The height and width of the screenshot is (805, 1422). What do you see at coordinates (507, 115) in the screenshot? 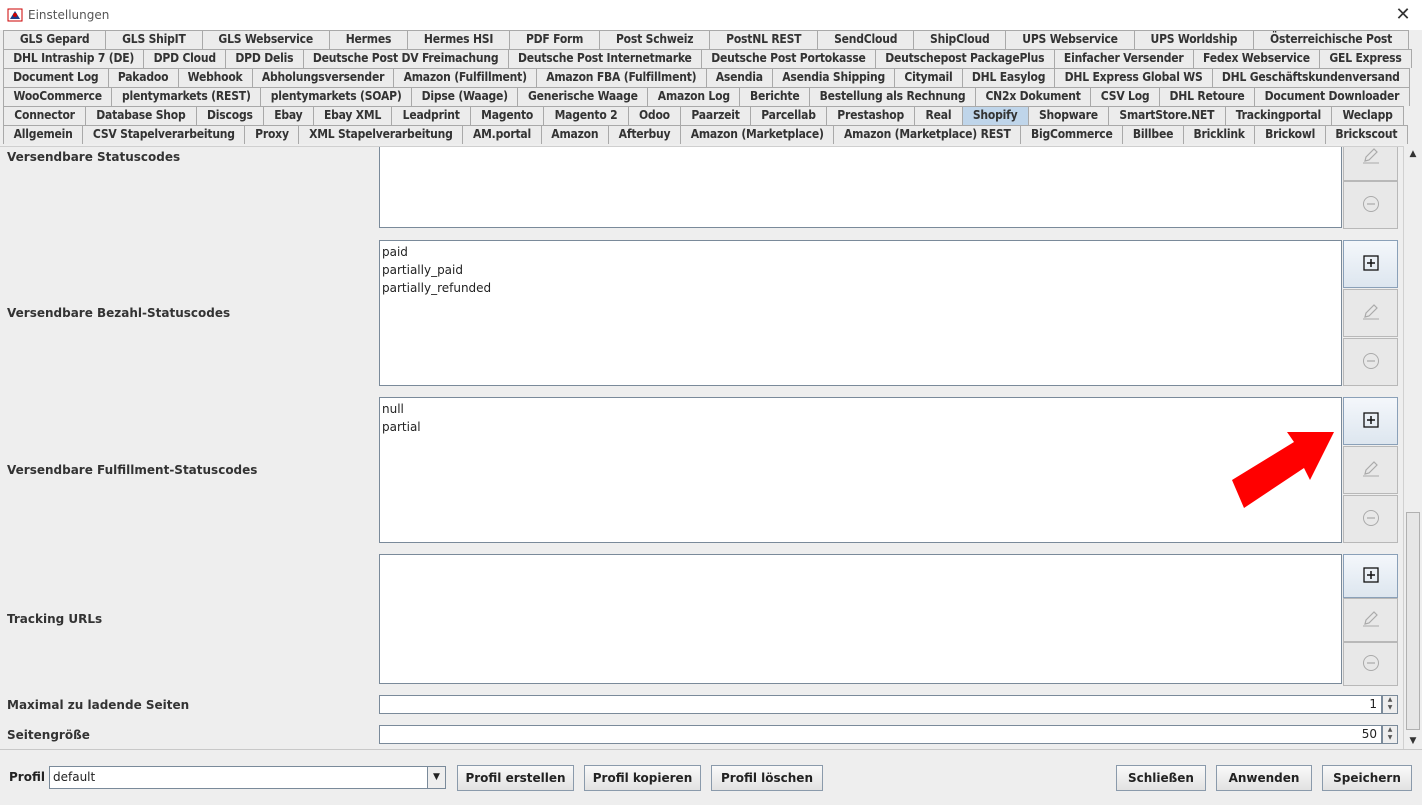
I see `tab-magento: Magento` at bounding box center [507, 115].